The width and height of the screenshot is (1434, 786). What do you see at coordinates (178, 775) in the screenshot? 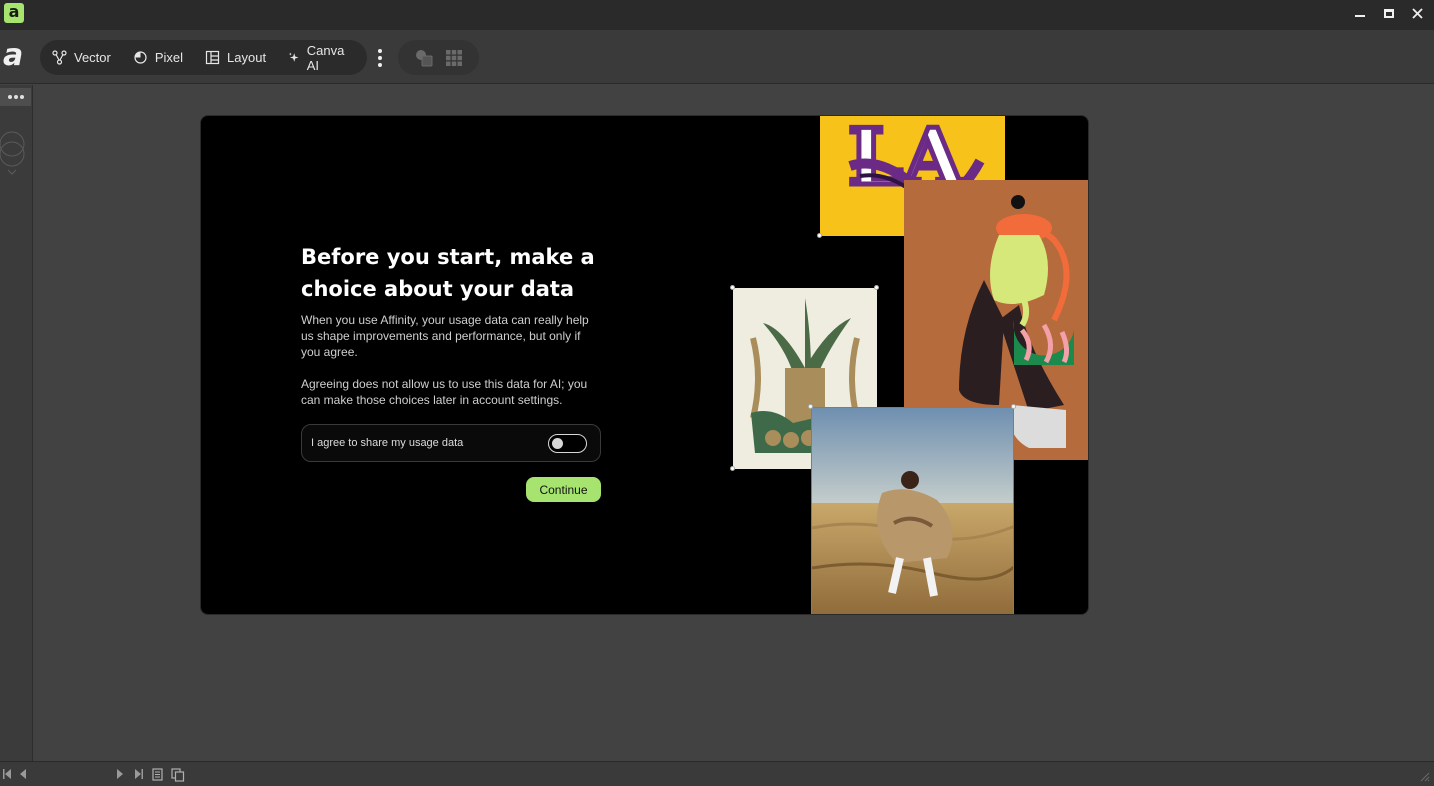
I see `pages-icon` at bounding box center [178, 775].